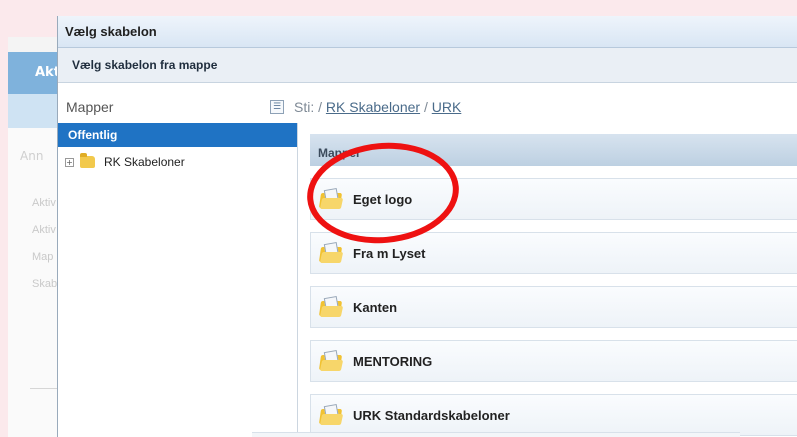 This screenshot has width=797, height=437. I want to click on background-topbar: Akt, so click(34, 73).